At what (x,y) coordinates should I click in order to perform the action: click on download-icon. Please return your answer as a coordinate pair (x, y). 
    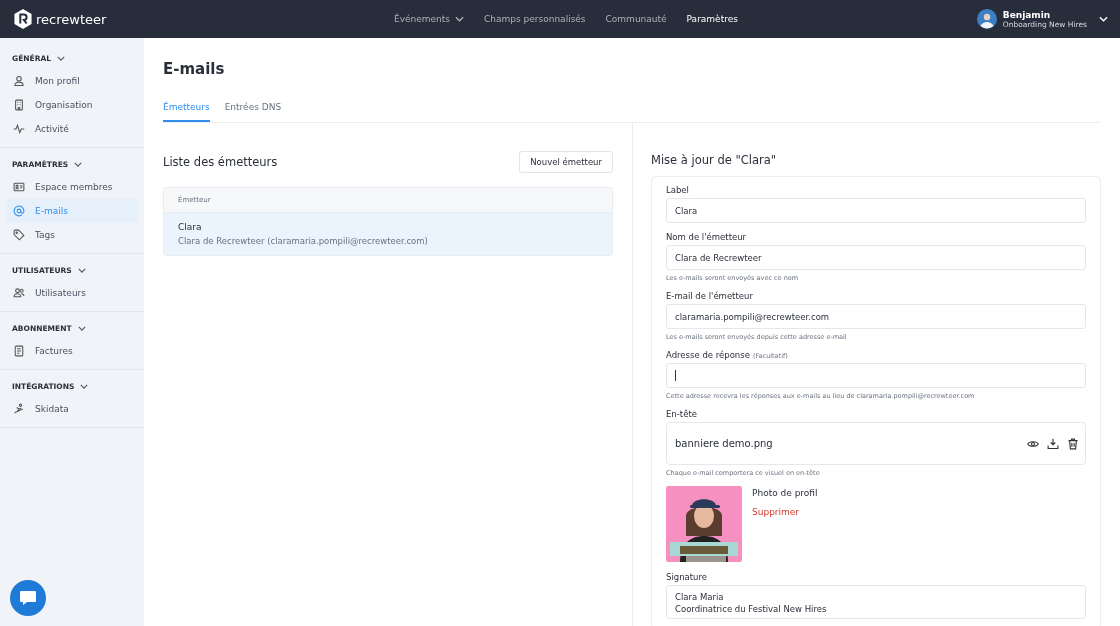
    Looking at the image, I should click on (1053, 443).